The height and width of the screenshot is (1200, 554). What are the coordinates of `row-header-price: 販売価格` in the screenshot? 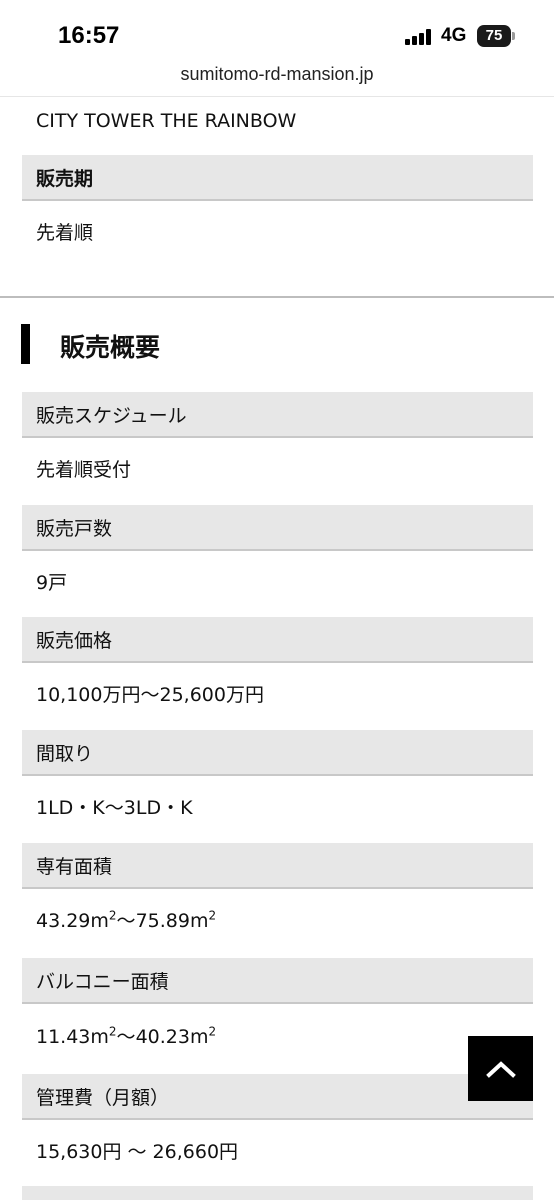 It's located at (277, 640).